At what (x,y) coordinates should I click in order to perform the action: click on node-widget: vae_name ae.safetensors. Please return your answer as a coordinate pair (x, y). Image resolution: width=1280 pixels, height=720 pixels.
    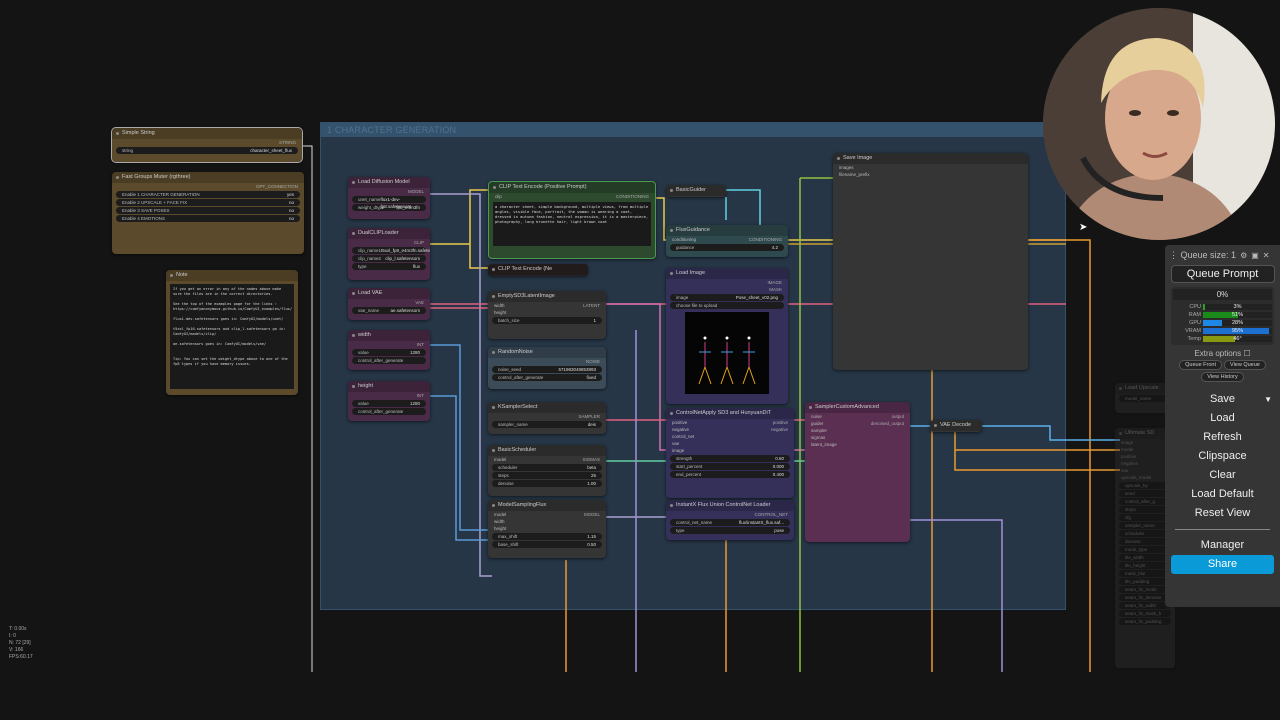
    Looking at the image, I should click on (389, 310).